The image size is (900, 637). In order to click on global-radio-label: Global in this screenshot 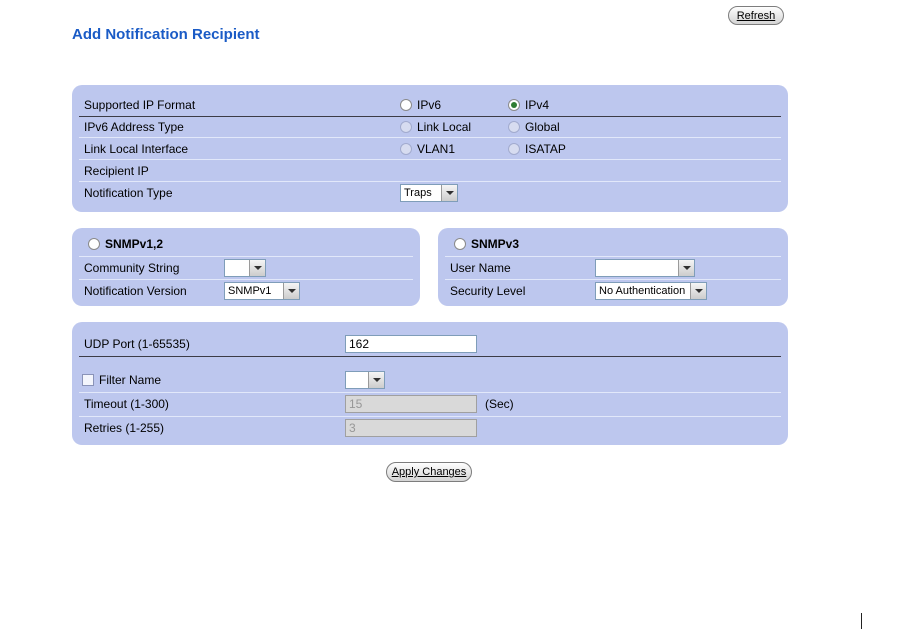, I will do `click(542, 127)`.